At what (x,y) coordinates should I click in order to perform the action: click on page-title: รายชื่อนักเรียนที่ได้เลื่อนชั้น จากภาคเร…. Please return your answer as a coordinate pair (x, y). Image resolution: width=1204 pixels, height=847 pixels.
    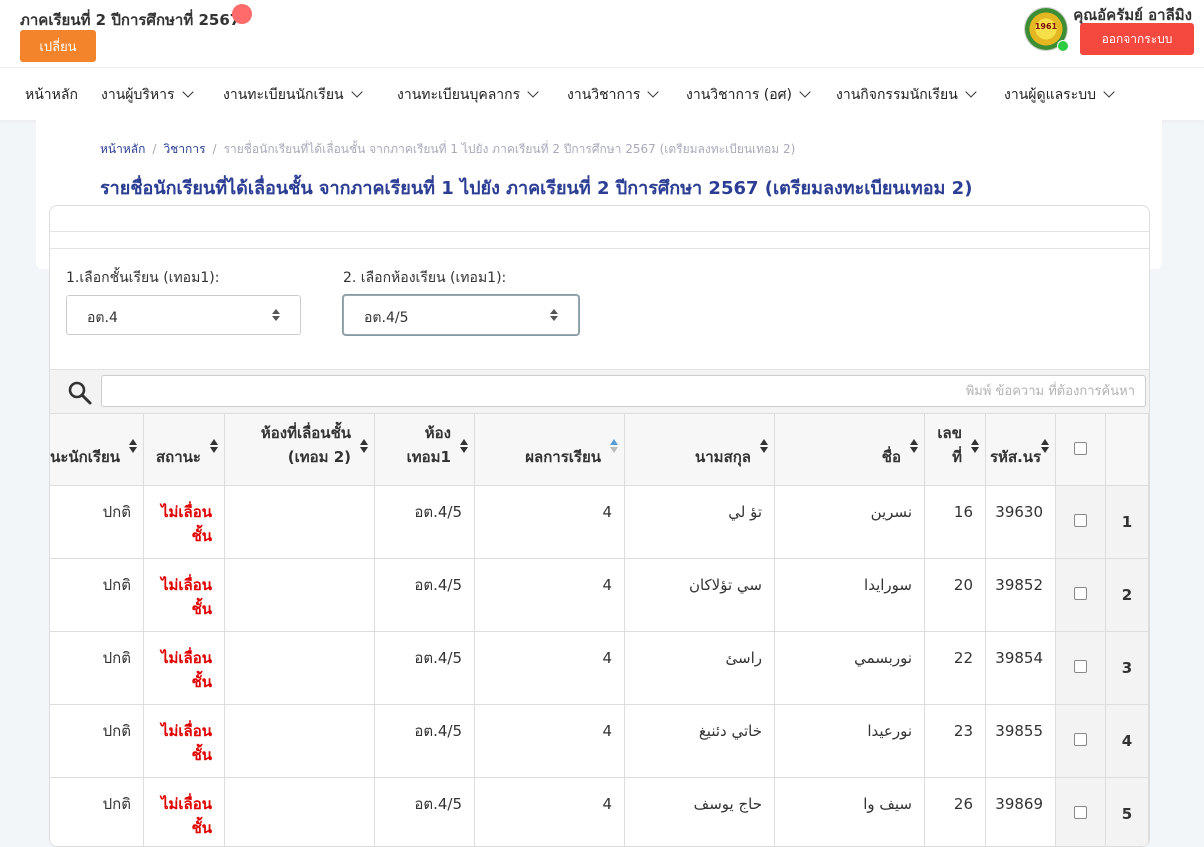
    Looking at the image, I should click on (536, 187).